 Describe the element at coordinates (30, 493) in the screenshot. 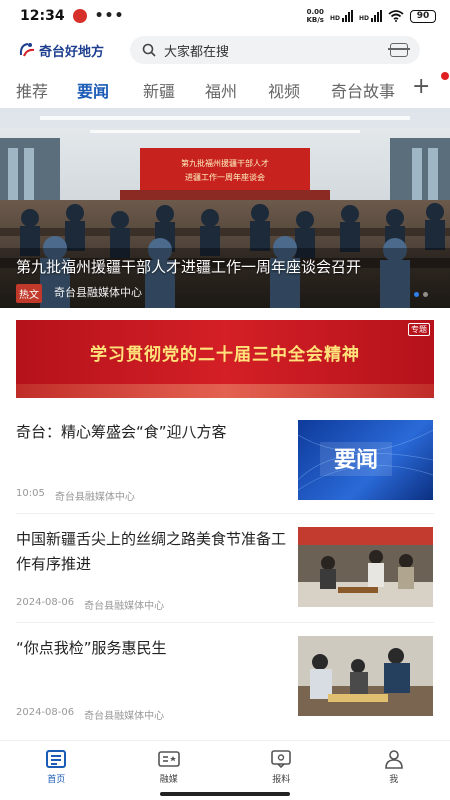

I see `news-date: 10:05` at that location.